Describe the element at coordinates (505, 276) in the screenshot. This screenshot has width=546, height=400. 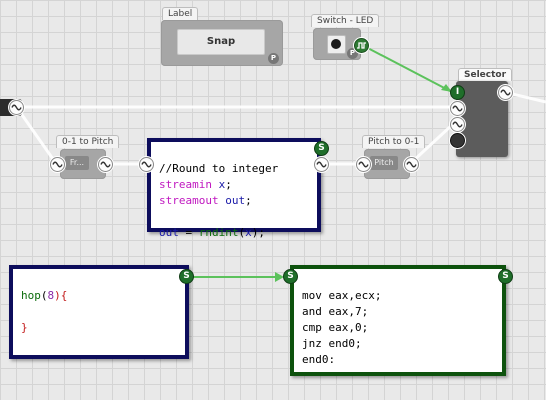
I see `script-asm-out-port: S` at that location.